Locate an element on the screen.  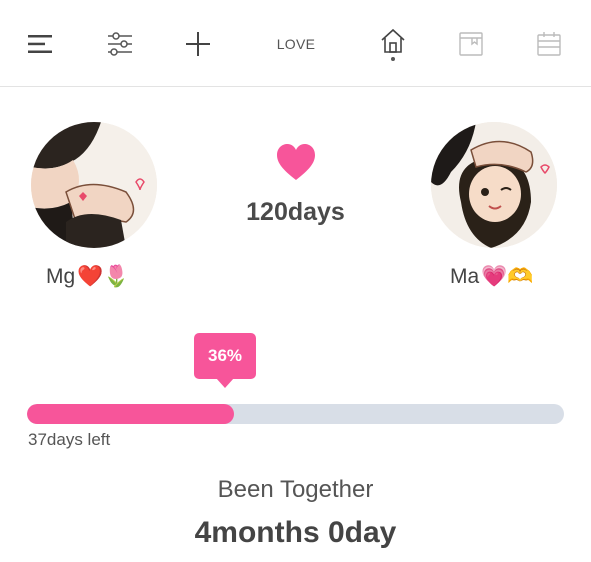
home-tab is located at coordinates (393, 44).